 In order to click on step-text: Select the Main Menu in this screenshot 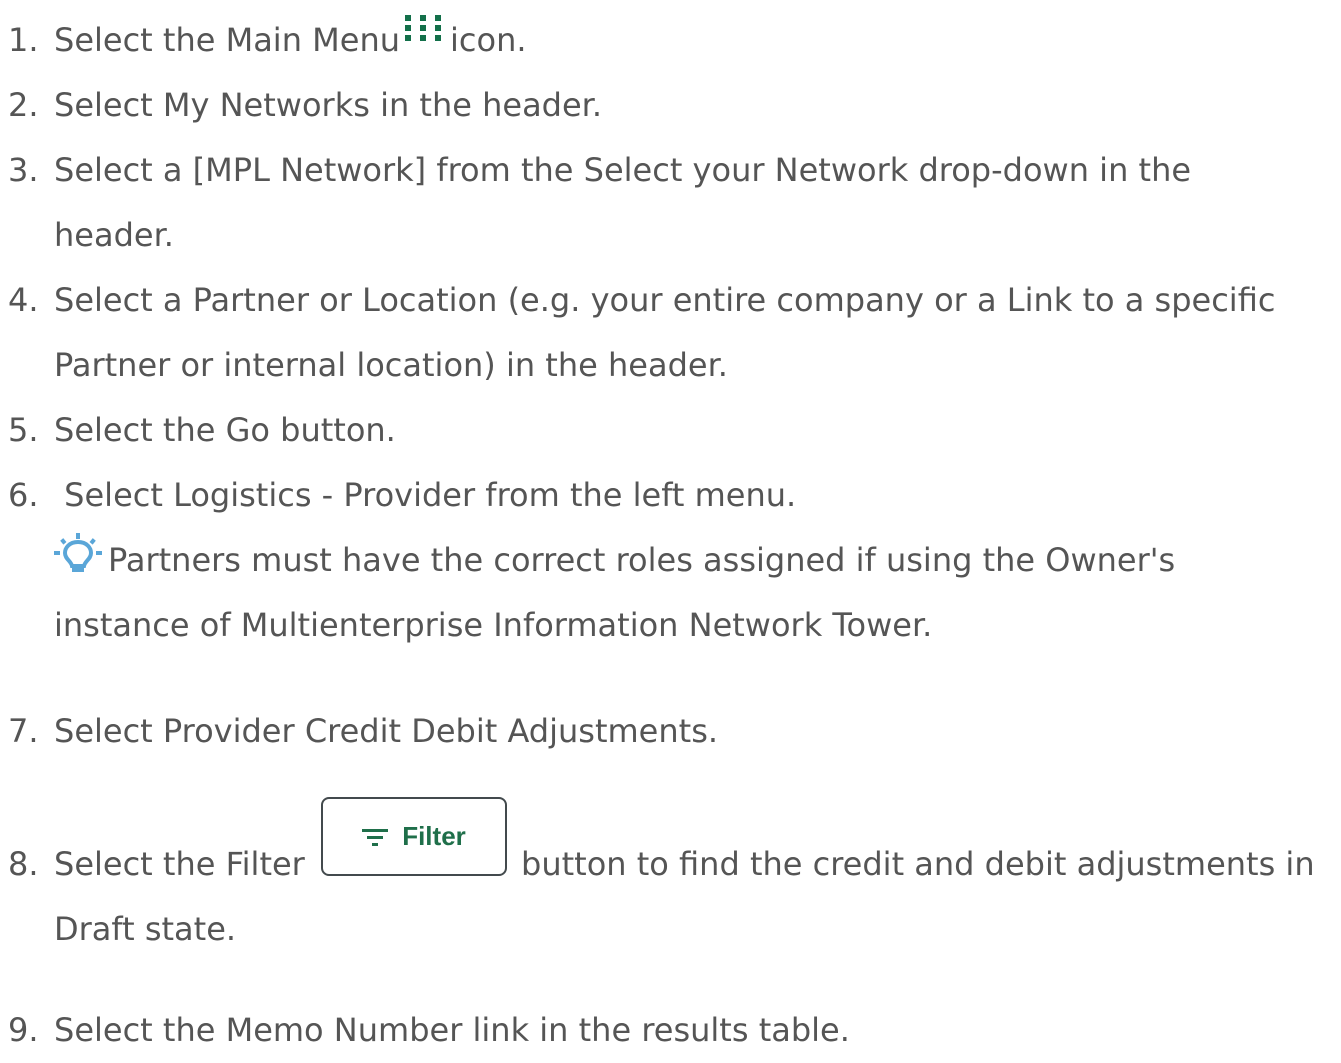, I will do `click(227, 40)`.